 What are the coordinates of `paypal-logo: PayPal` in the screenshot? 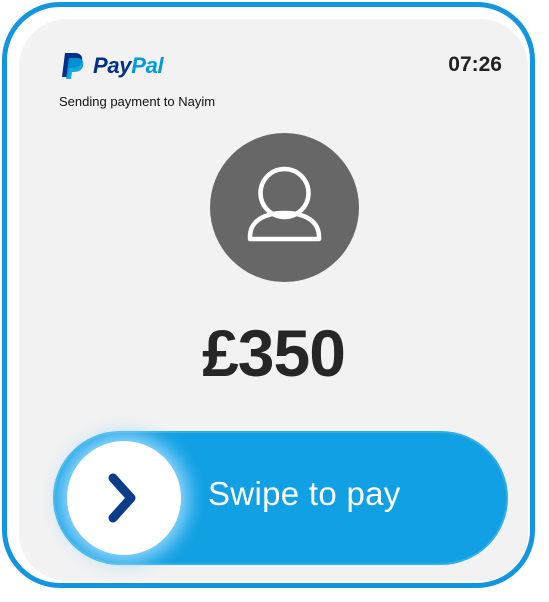 It's located at (111, 66).